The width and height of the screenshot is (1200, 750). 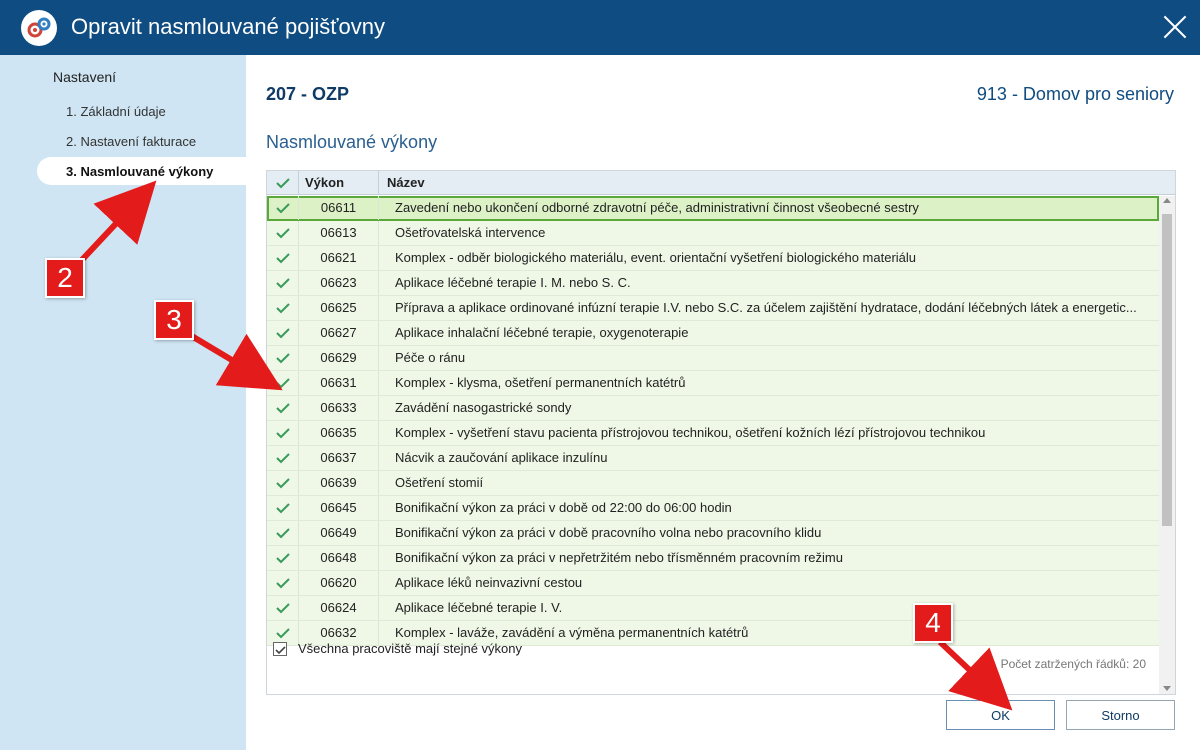 I want to click on service-code: 06631, so click(x=339, y=383).